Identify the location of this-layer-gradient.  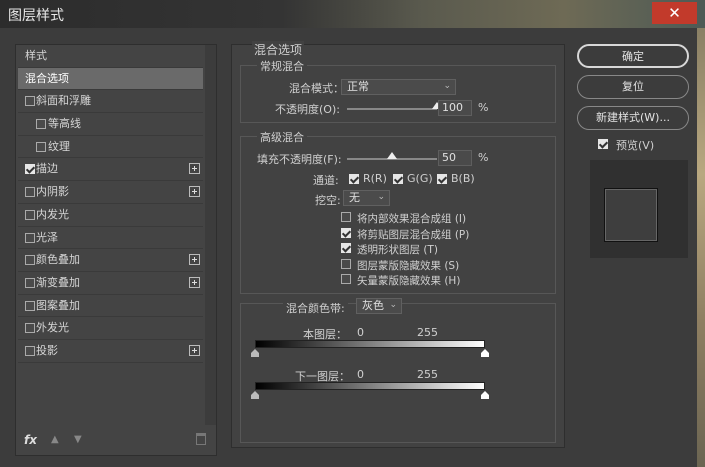
(370, 344).